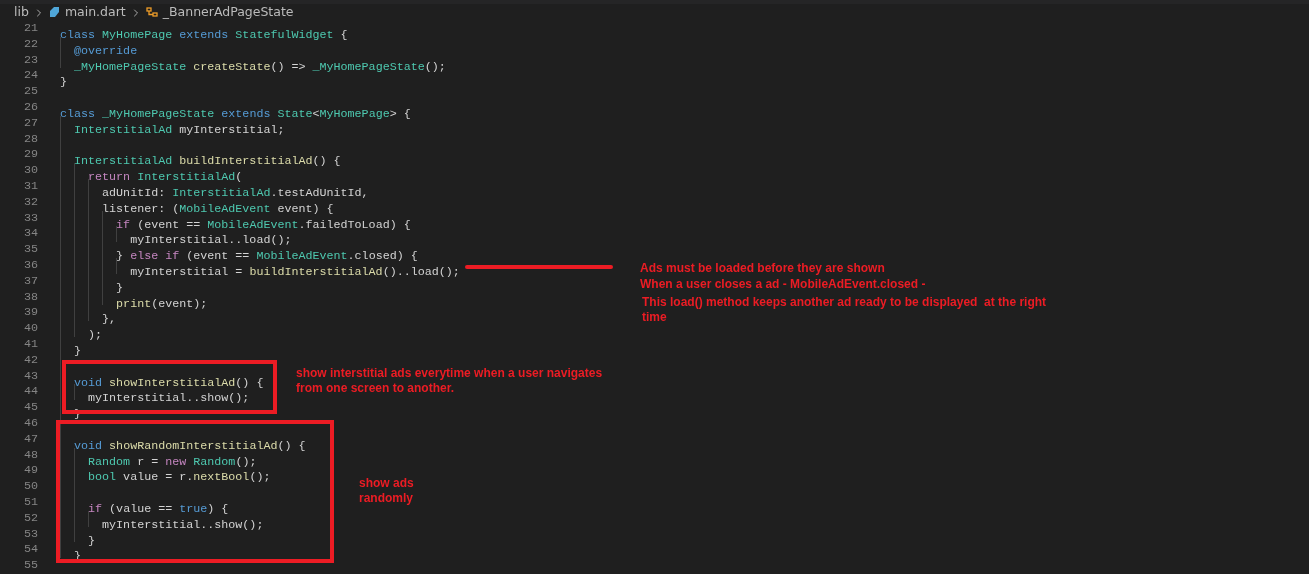  Describe the element at coordinates (30, 76) in the screenshot. I see `line-number: 24` at that location.